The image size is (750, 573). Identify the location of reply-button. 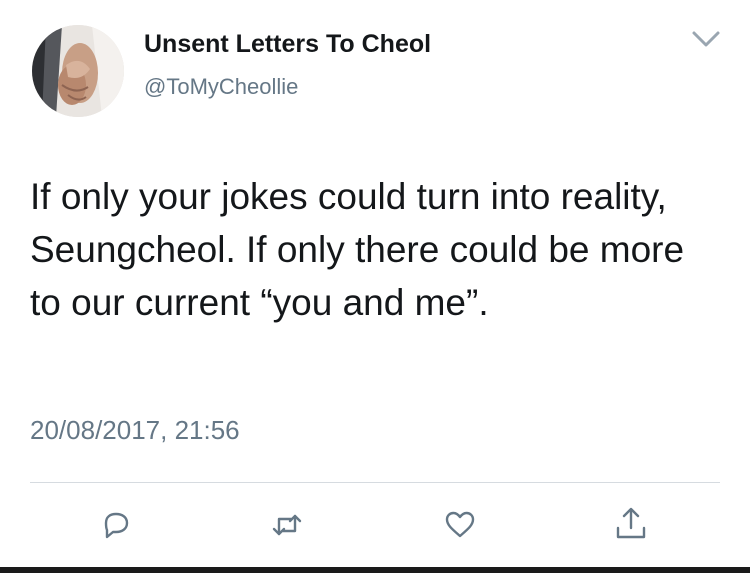
(116, 525).